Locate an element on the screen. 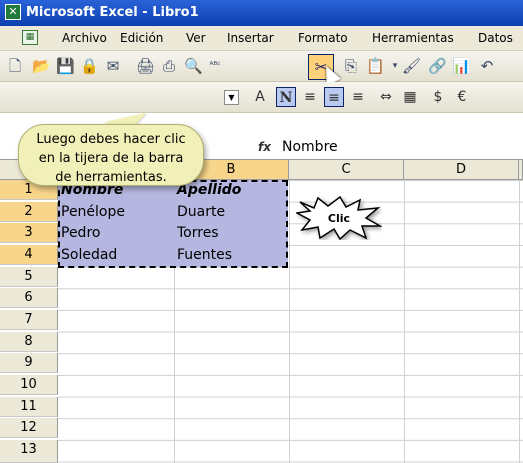 The image size is (523, 463). save-icon: 💾 is located at coordinates (65, 66).